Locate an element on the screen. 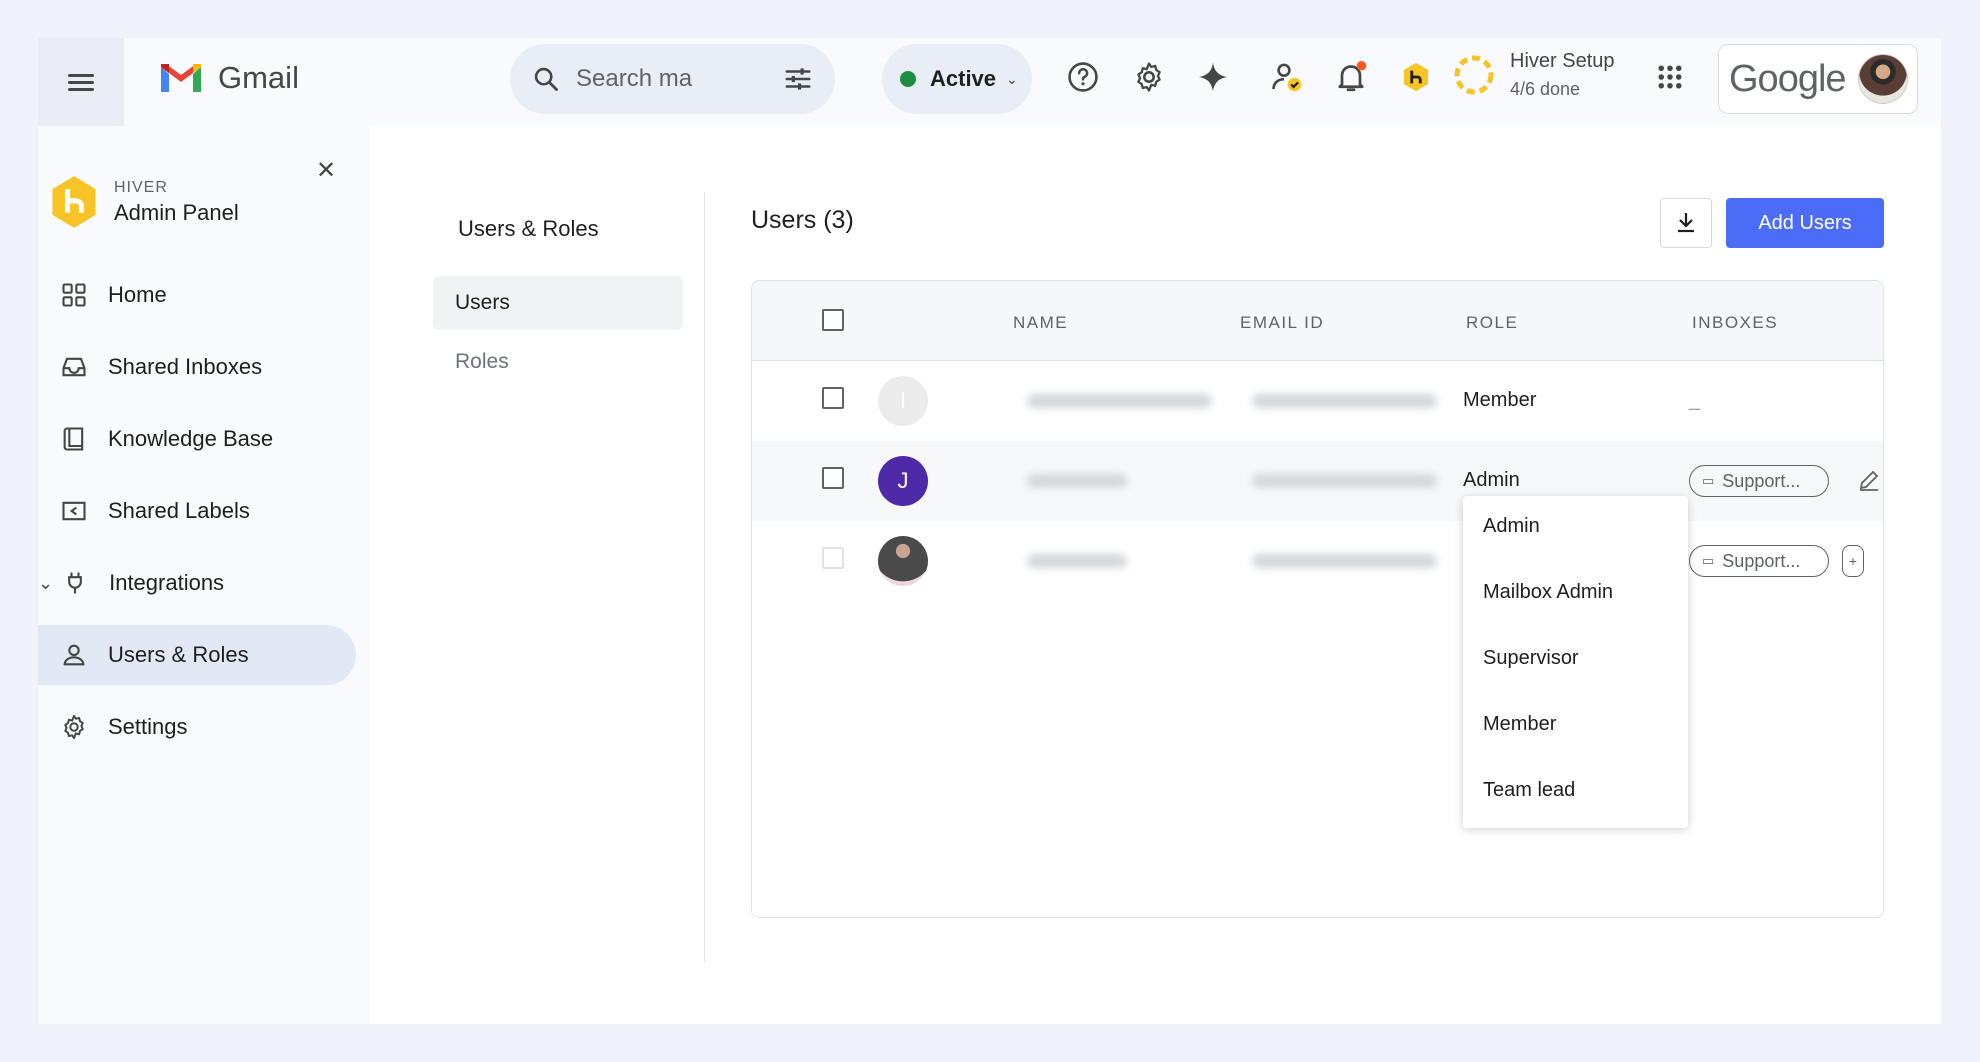  gmail-logo: Gmail is located at coordinates (228, 78).